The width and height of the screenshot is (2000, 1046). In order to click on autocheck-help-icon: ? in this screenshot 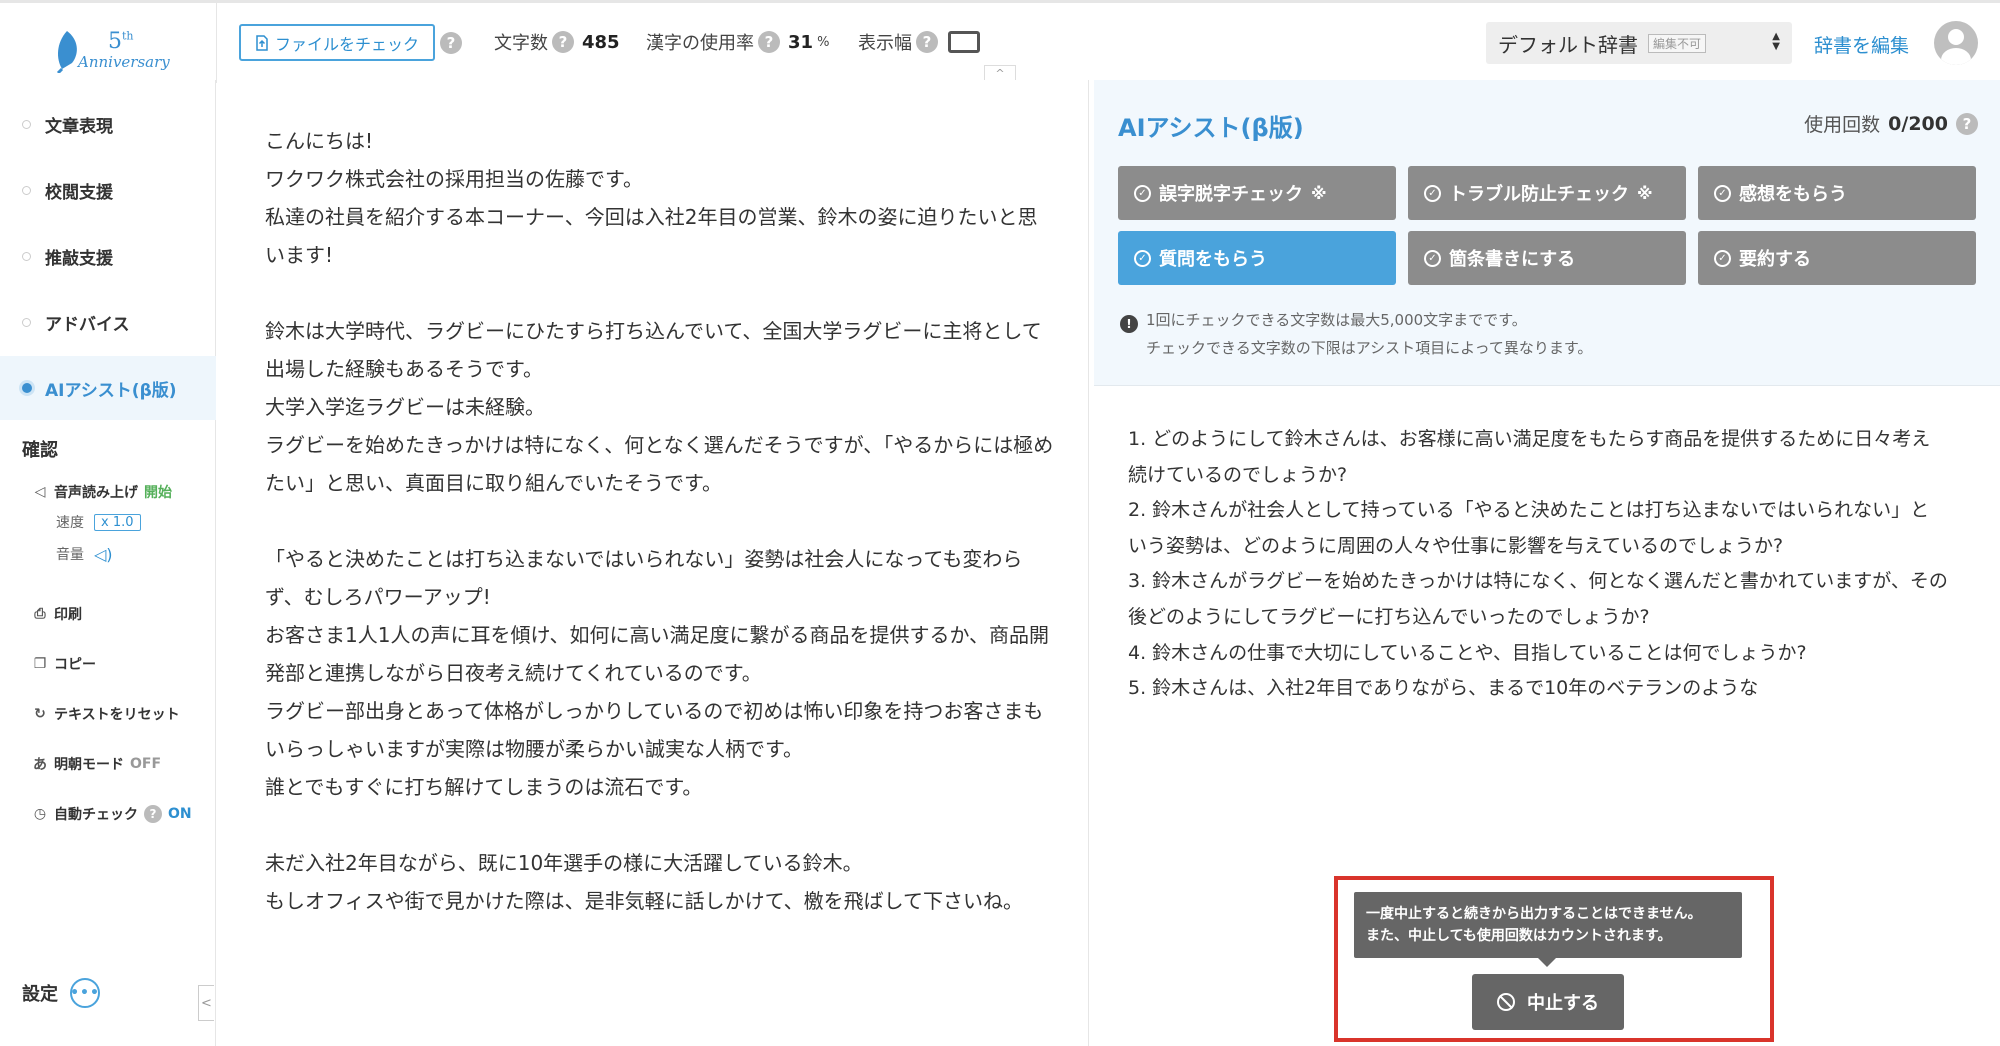, I will do `click(153, 814)`.